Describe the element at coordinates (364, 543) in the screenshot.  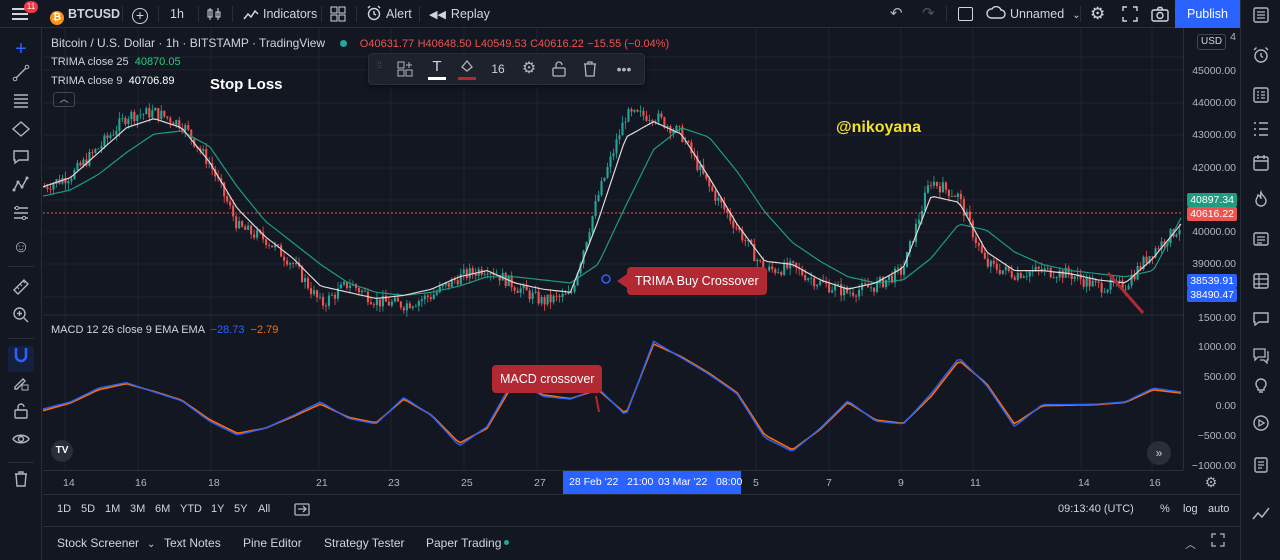
I see `tab-strategy-tester: Strategy Tester` at that location.